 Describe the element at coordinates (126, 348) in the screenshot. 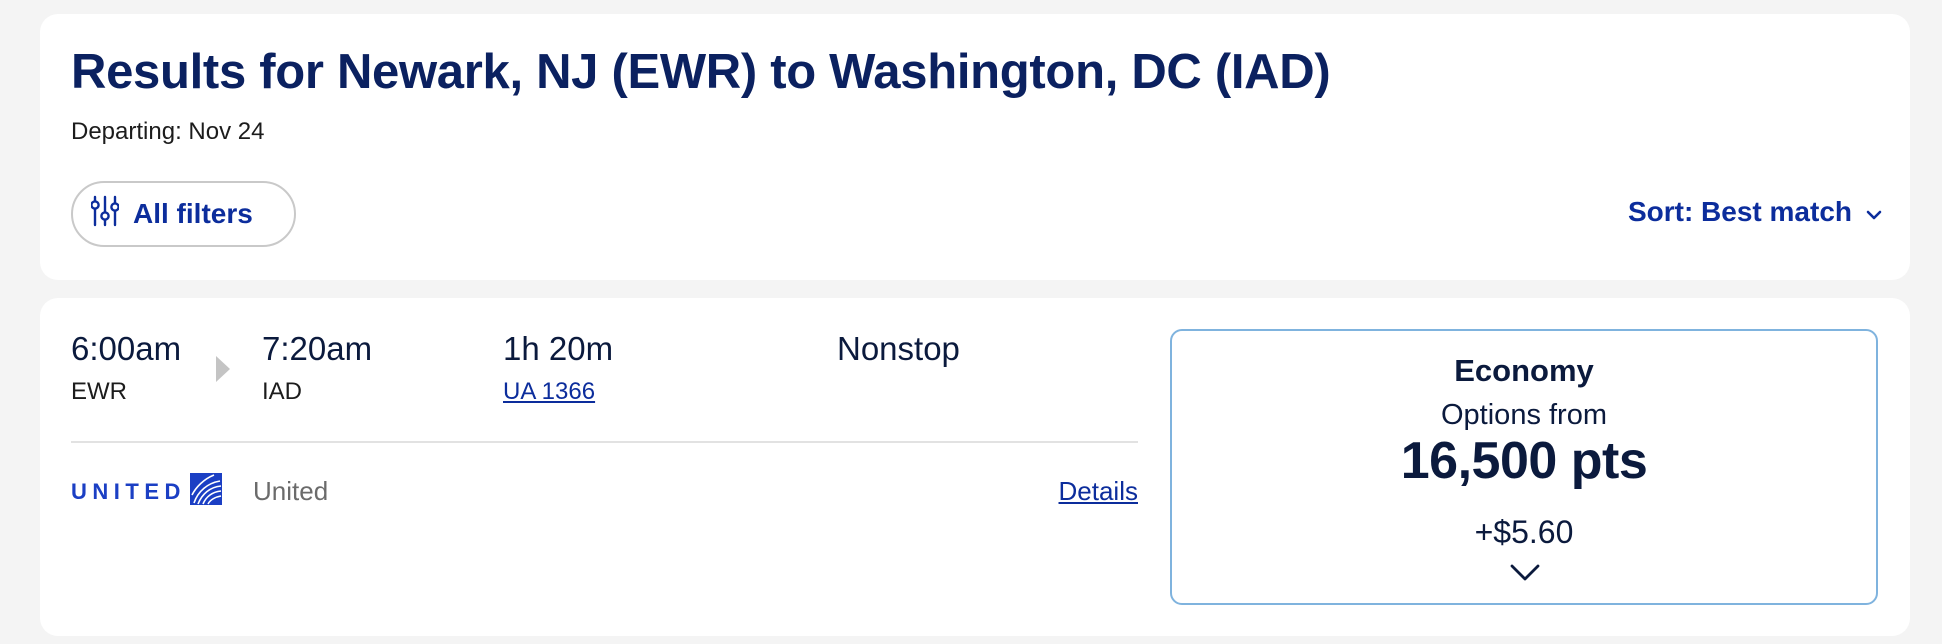

I see `depart-time: 6:00am` at that location.